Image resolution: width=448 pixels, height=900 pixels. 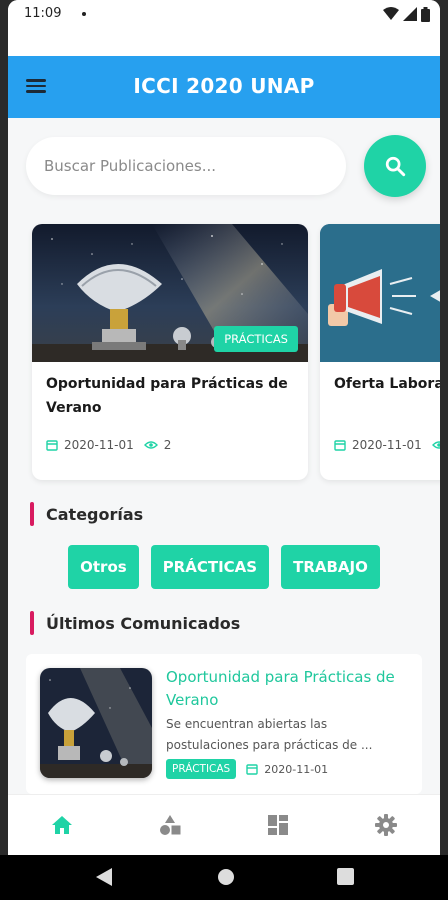 I want to click on back-icon, so click(x=104, y=877).